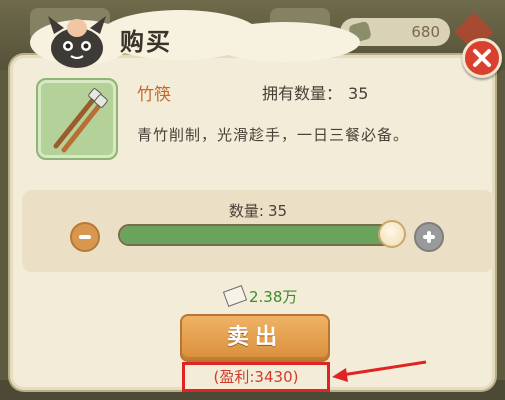 This screenshot has width=505, height=400. I want to click on mascot-icon, so click(77, 42).